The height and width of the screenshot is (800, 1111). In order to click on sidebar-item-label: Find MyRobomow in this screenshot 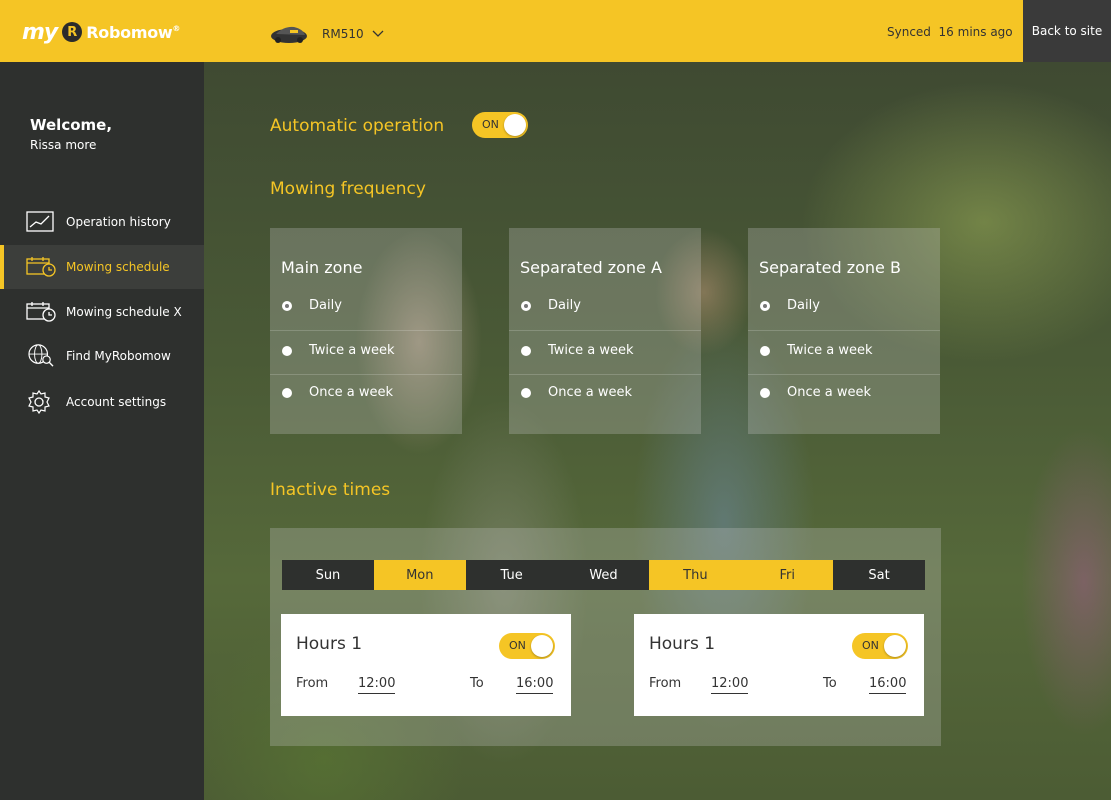, I will do `click(118, 356)`.